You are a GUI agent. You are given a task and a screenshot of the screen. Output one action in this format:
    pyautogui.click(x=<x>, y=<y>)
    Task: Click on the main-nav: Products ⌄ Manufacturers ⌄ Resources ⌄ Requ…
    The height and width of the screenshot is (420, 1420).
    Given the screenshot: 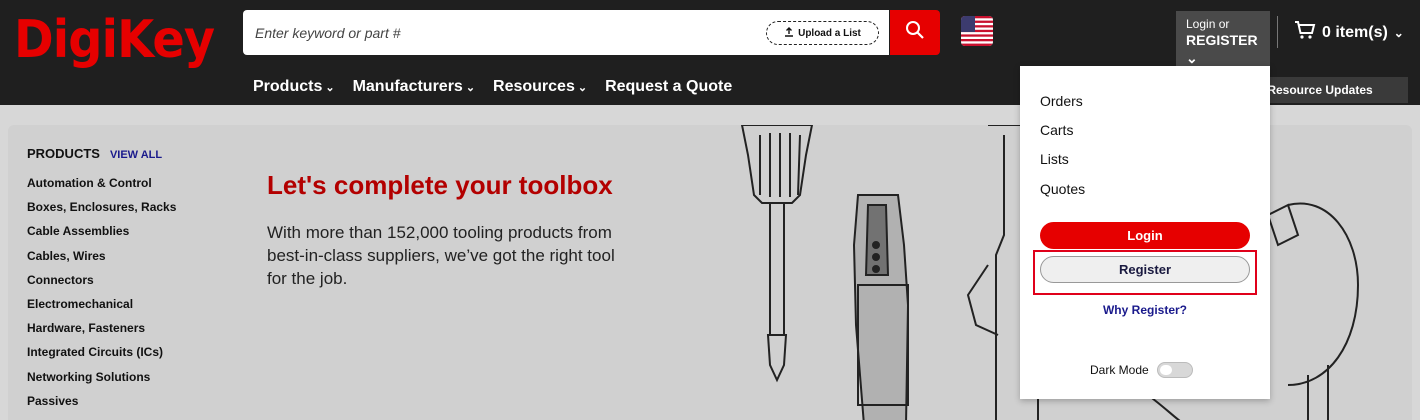 What is the action you would take?
    pyautogui.click(x=492, y=87)
    